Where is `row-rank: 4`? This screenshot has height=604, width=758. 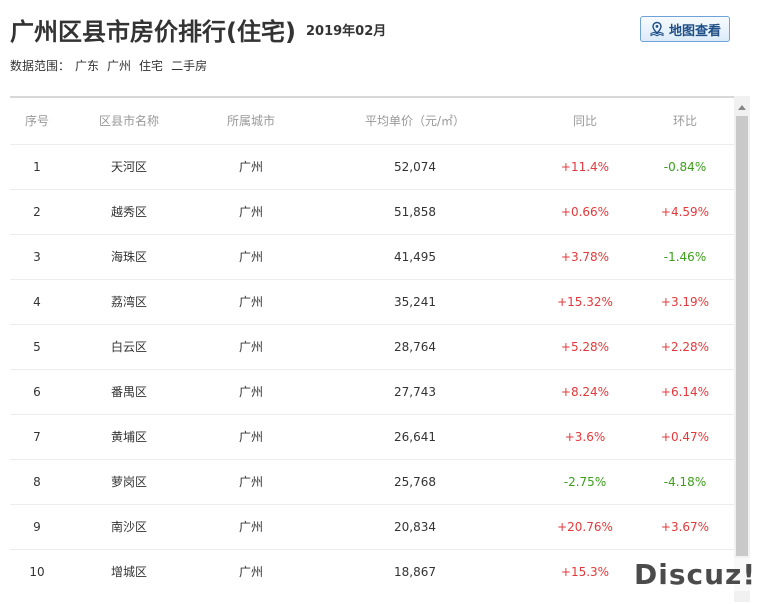
row-rank: 4 is located at coordinates (37, 302).